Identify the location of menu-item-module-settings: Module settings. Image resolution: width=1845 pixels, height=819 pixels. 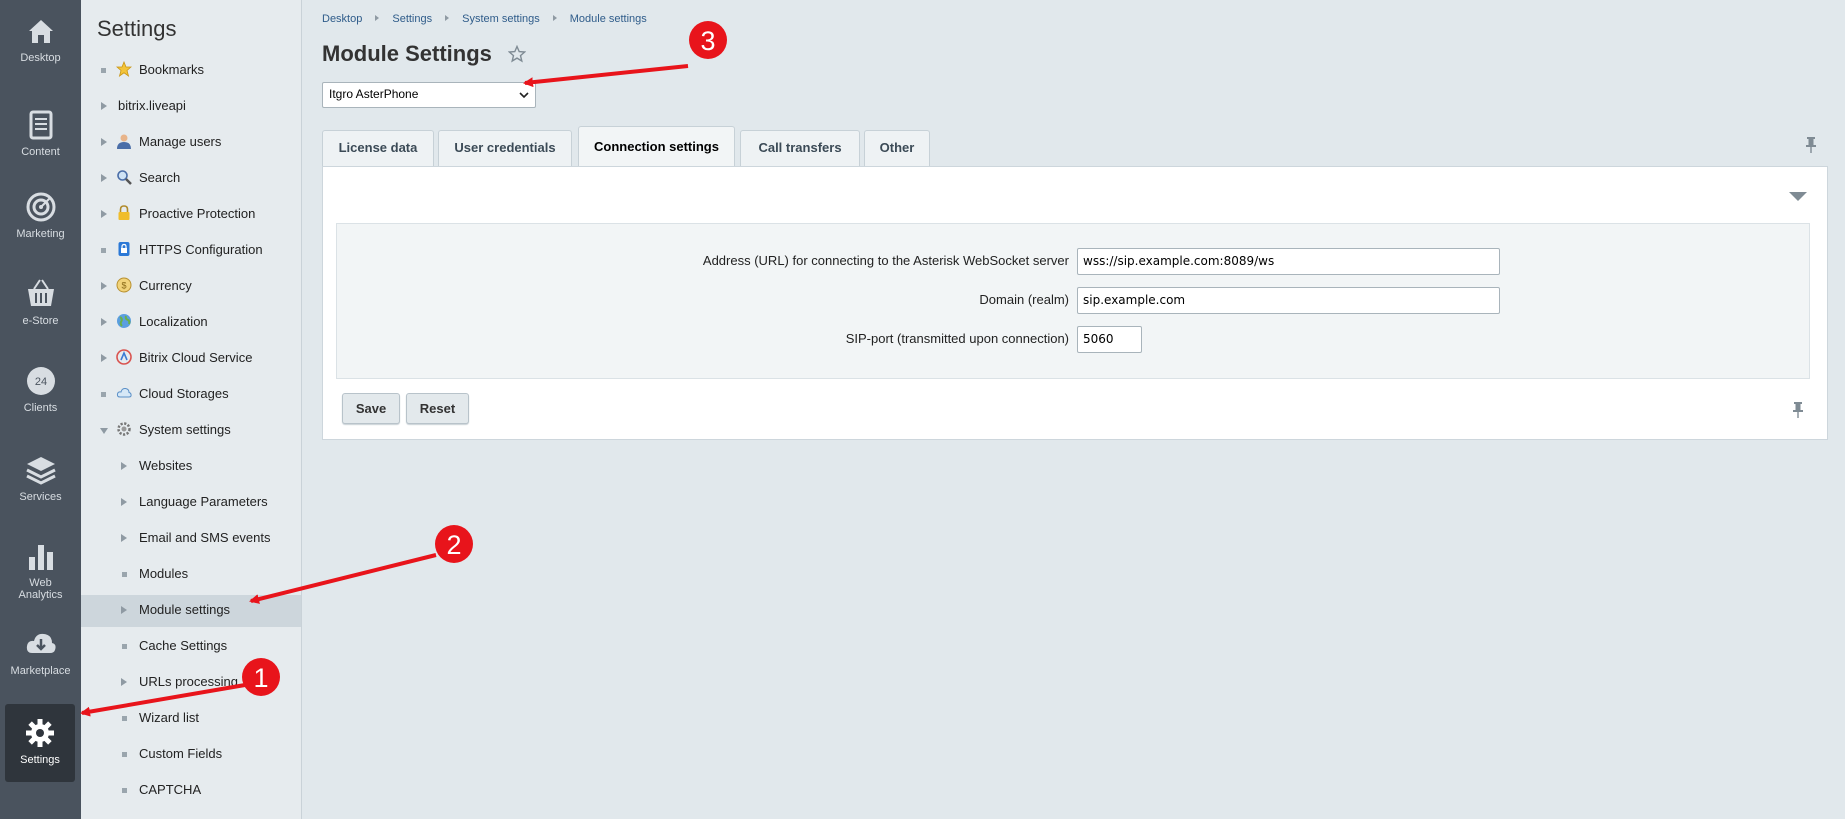
(191, 611).